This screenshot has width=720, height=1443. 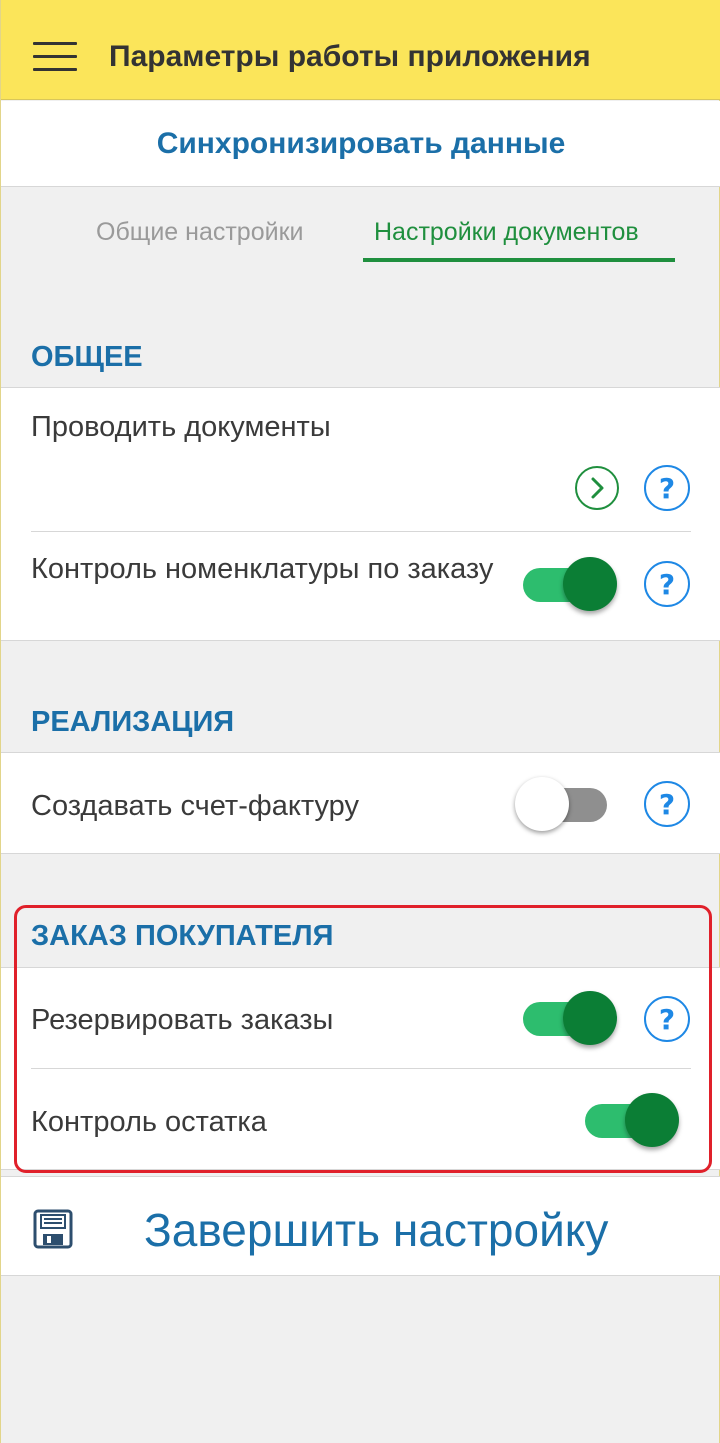 I want to click on section-title-customer-order: ЗАКАЗ ПОКУПАТЕЛЯ, so click(x=182, y=936).